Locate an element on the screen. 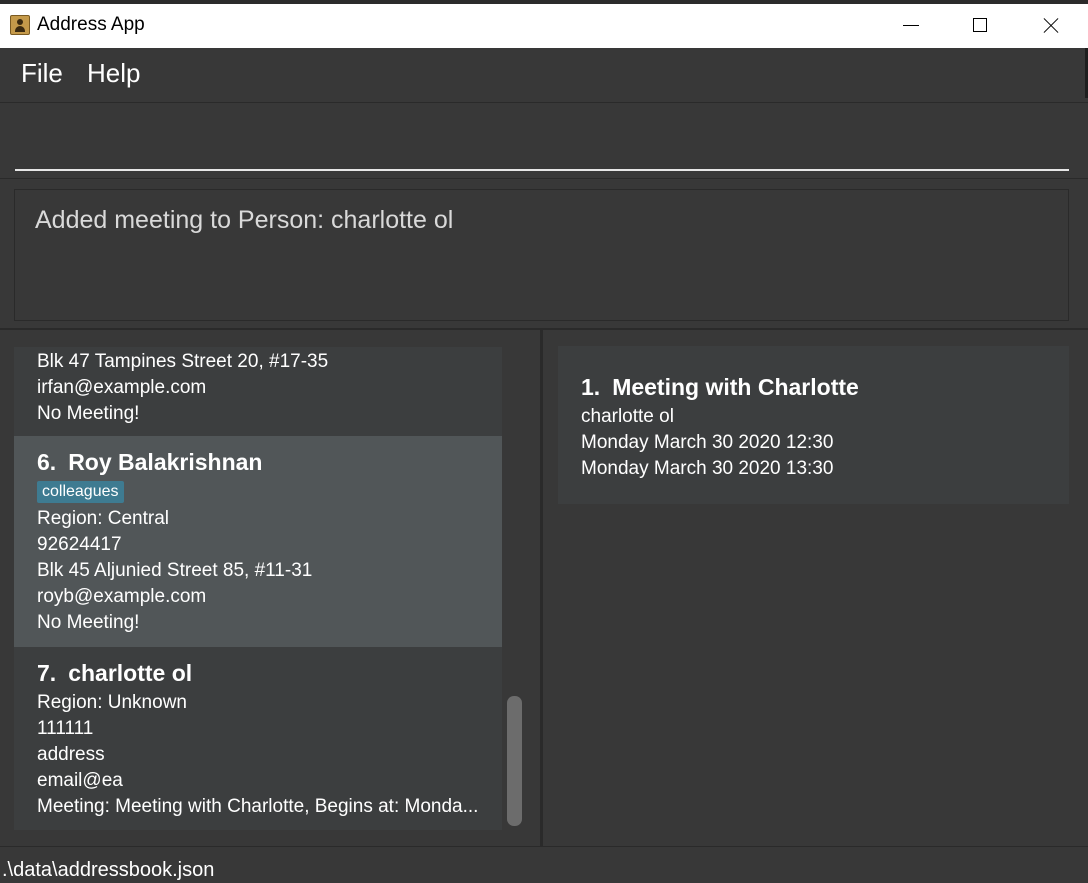 The height and width of the screenshot is (883, 1088). person-region: Region: Central is located at coordinates (103, 518).